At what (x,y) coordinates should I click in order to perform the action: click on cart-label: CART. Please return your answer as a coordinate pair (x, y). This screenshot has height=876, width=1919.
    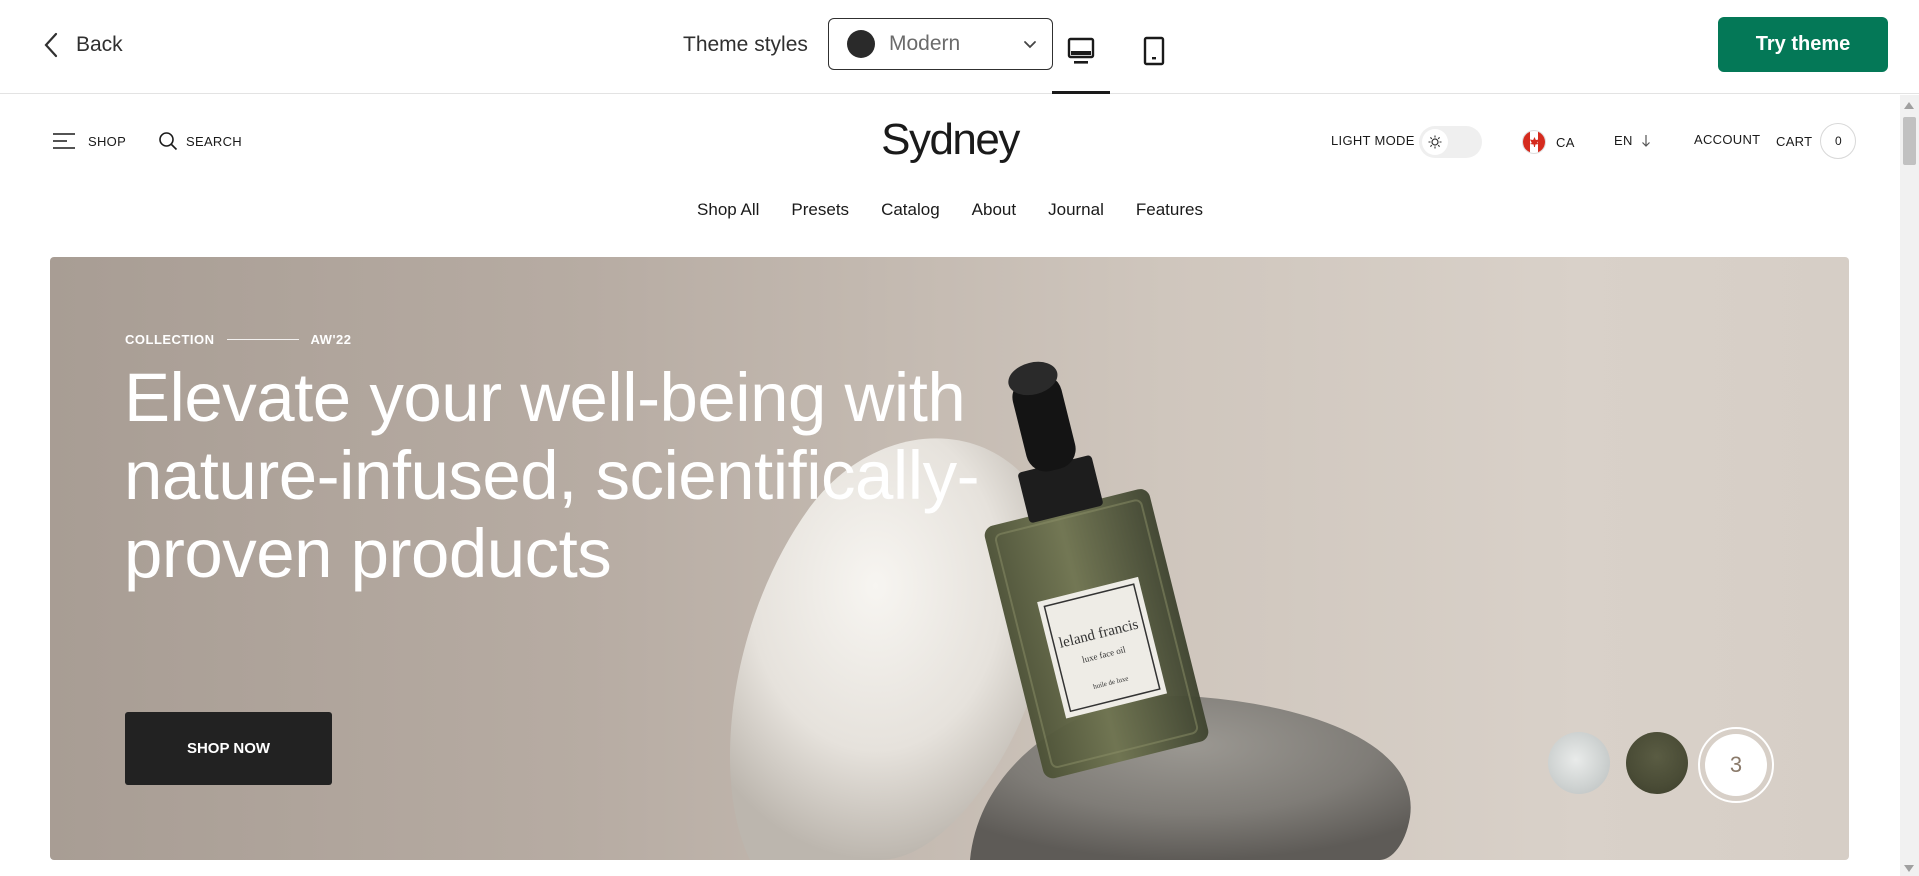
    Looking at the image, I should click on (1794, 141).